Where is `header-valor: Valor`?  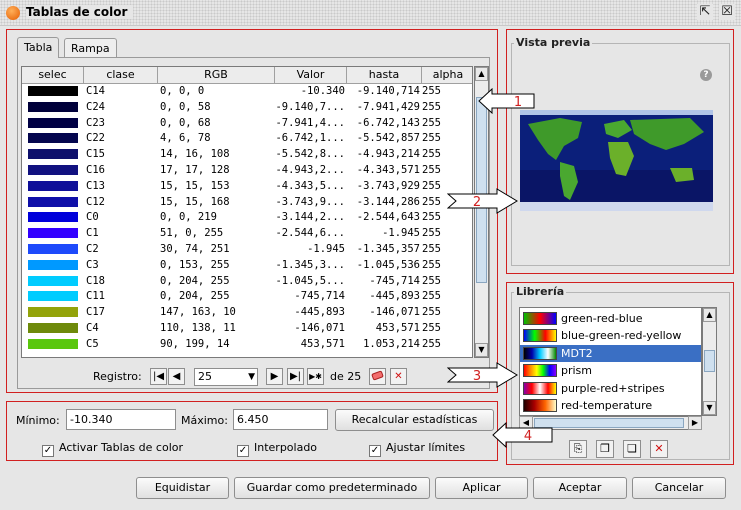
header-valor: Valor is located at coordinates (311, 75).